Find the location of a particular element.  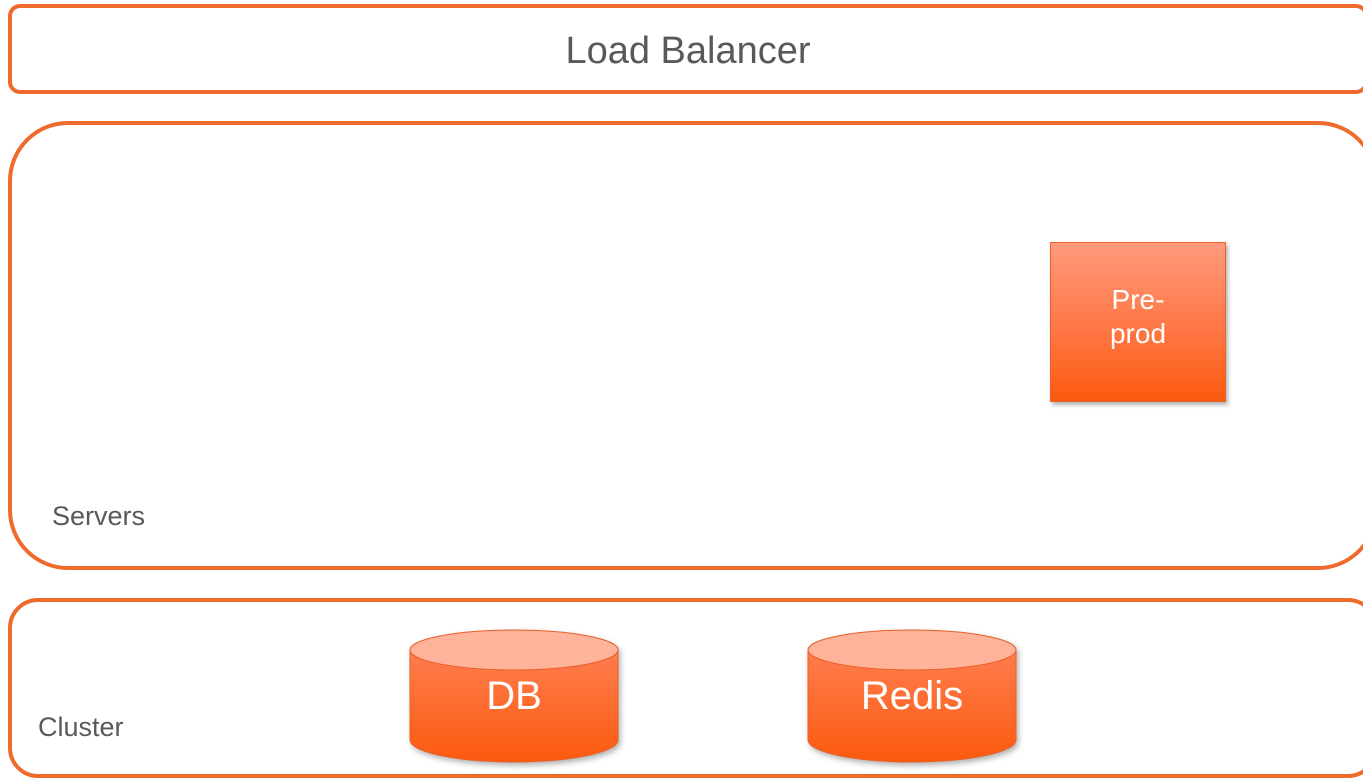

preprod-server-node: Pre- prod is located at coordinates (1138, 322).